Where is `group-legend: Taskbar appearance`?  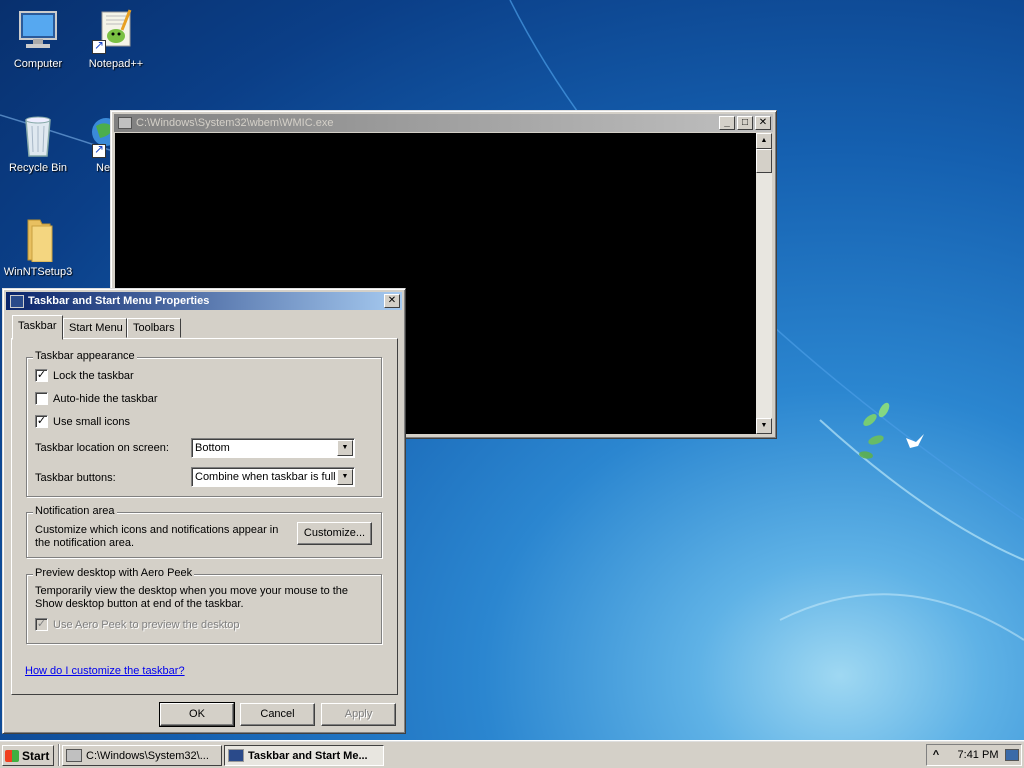
group-legend: Taskbar appearance is located at coordinates (85, 356).